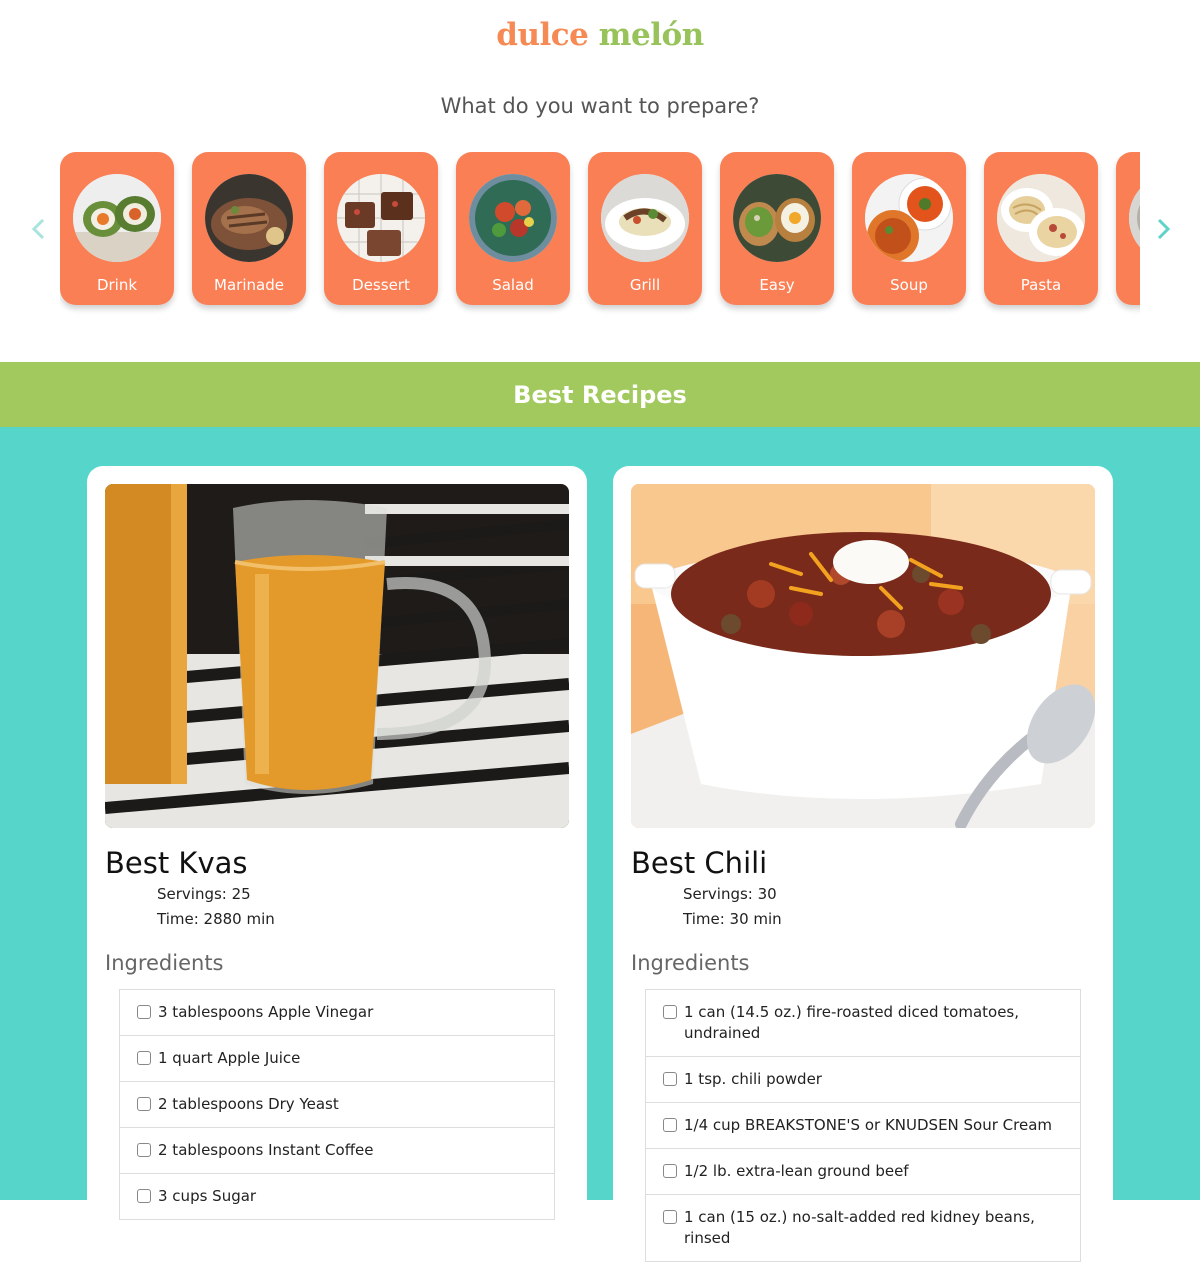 The height and width of the screenshot is (1262, 1200). I want to click on ingredient-text: 3 tablespoons Apple Vinegar, so click(266, 1012).